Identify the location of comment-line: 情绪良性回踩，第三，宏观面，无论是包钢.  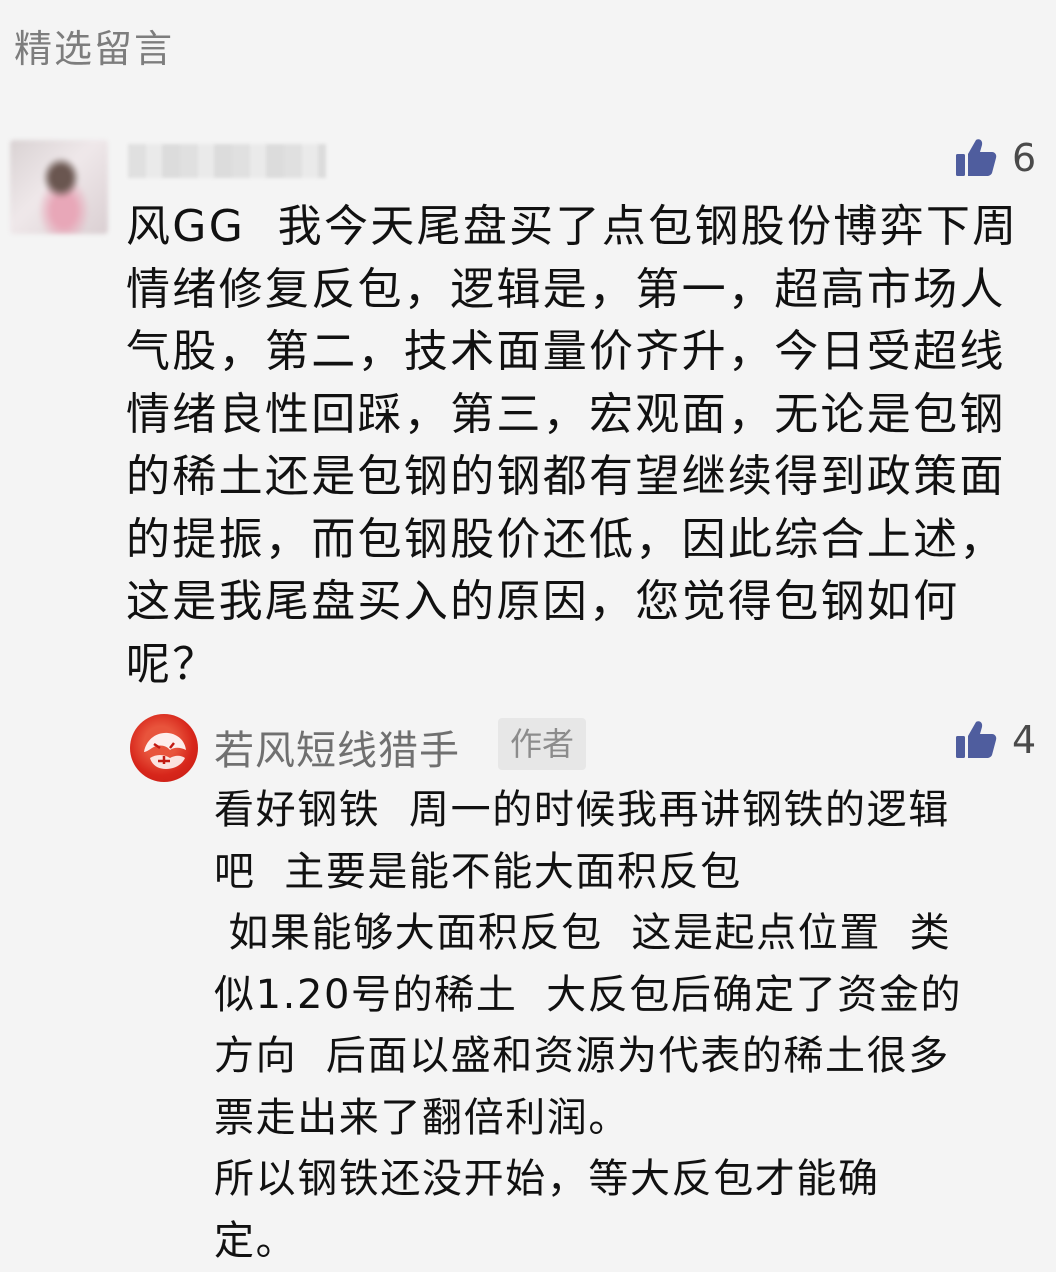
(576, 415).